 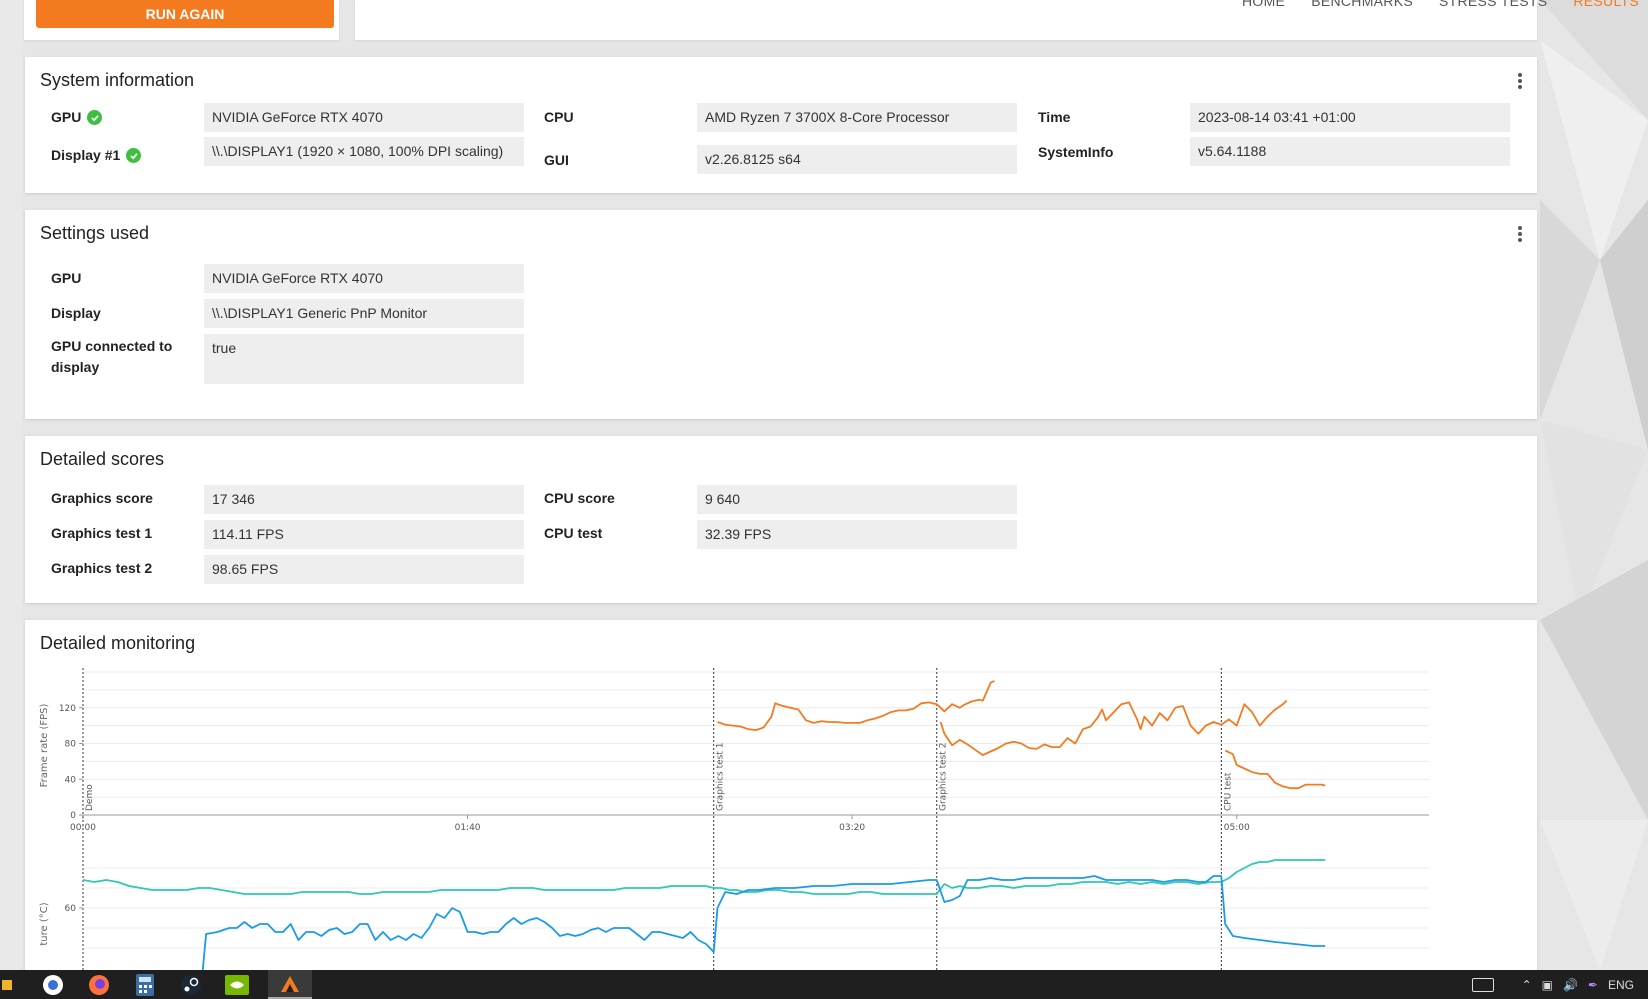 I want to click on display-label: Display #1, so click(x=86, y=155).